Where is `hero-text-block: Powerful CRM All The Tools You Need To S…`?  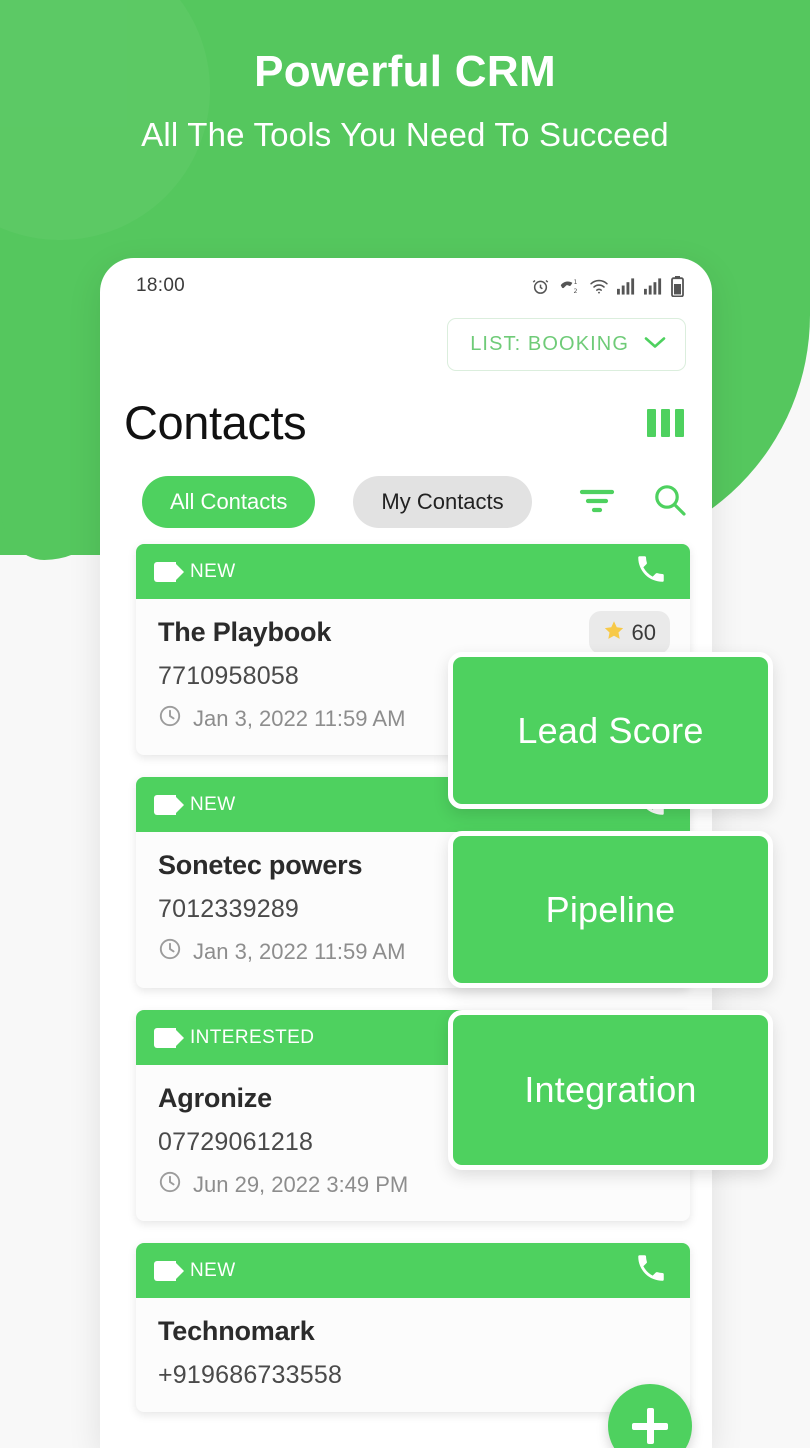
hero-text-block: Powerful CRM All The Tools You Need To S… is located at coordinates (405, 100).